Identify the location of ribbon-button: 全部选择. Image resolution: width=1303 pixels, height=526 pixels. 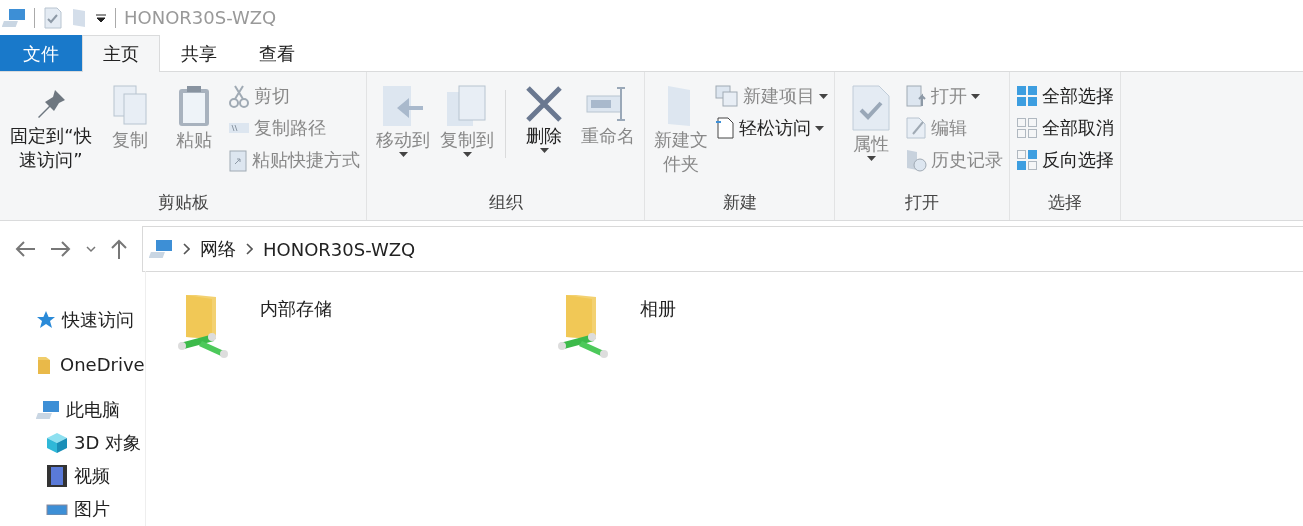
(1065, 96).